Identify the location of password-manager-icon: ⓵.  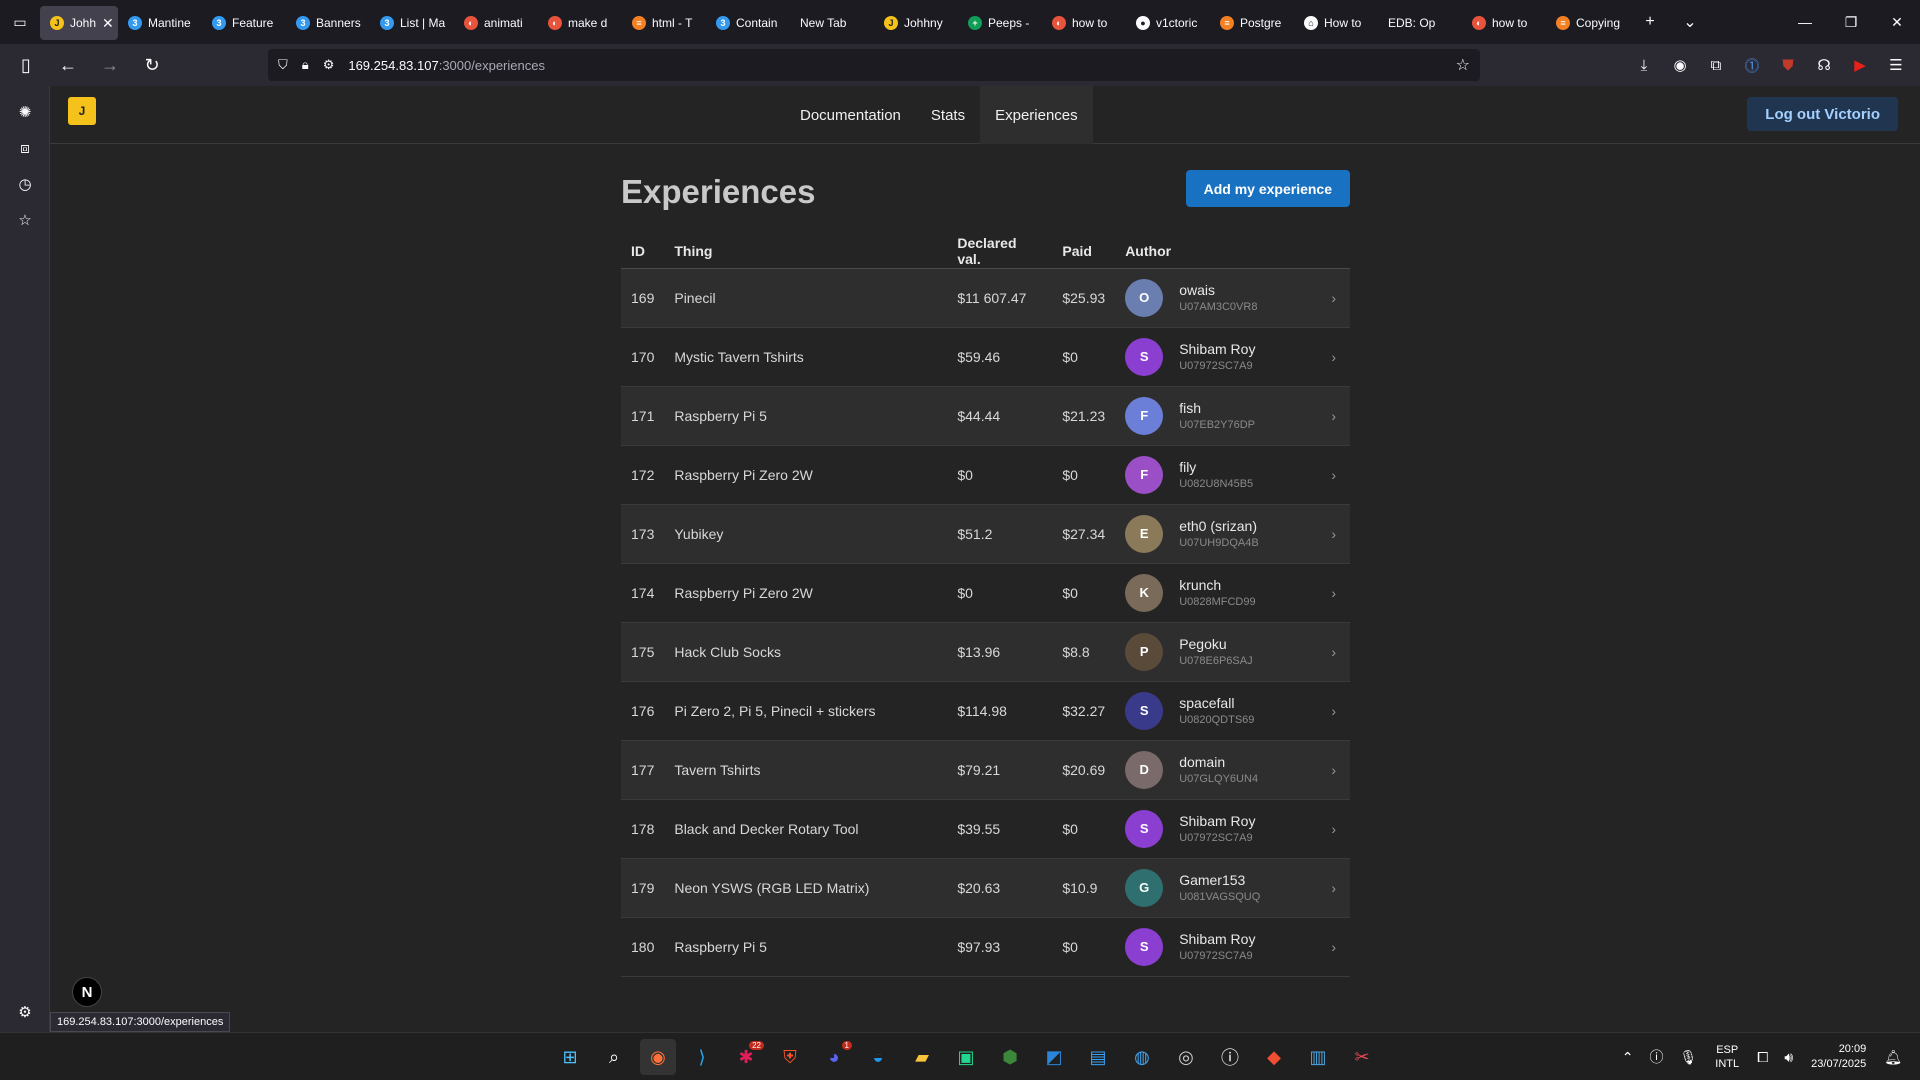
(1752, 65).